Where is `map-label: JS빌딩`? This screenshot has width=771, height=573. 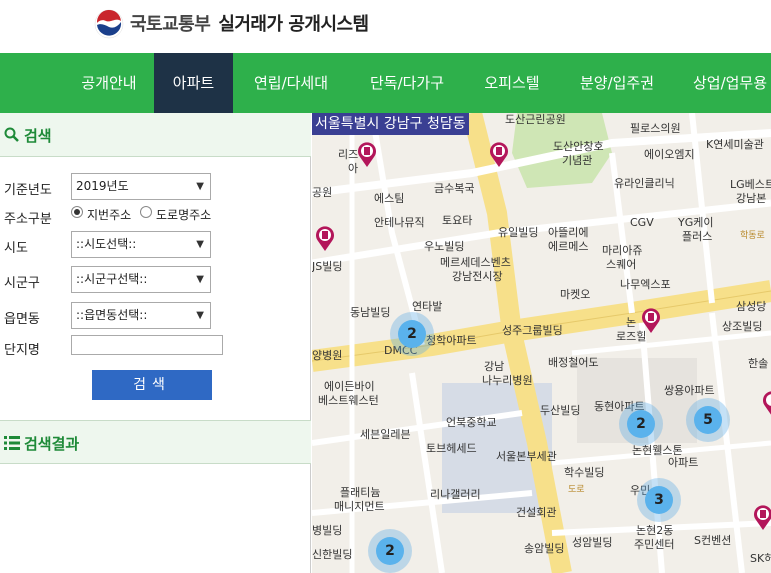
map-label: JS빌딩 is located at coordinates (327, 266).